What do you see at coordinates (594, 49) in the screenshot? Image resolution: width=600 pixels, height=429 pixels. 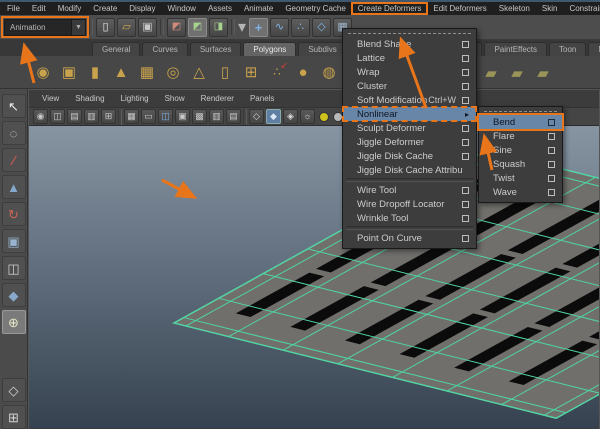 I see `shelf-tab: M` at bounding box center [594, 49].